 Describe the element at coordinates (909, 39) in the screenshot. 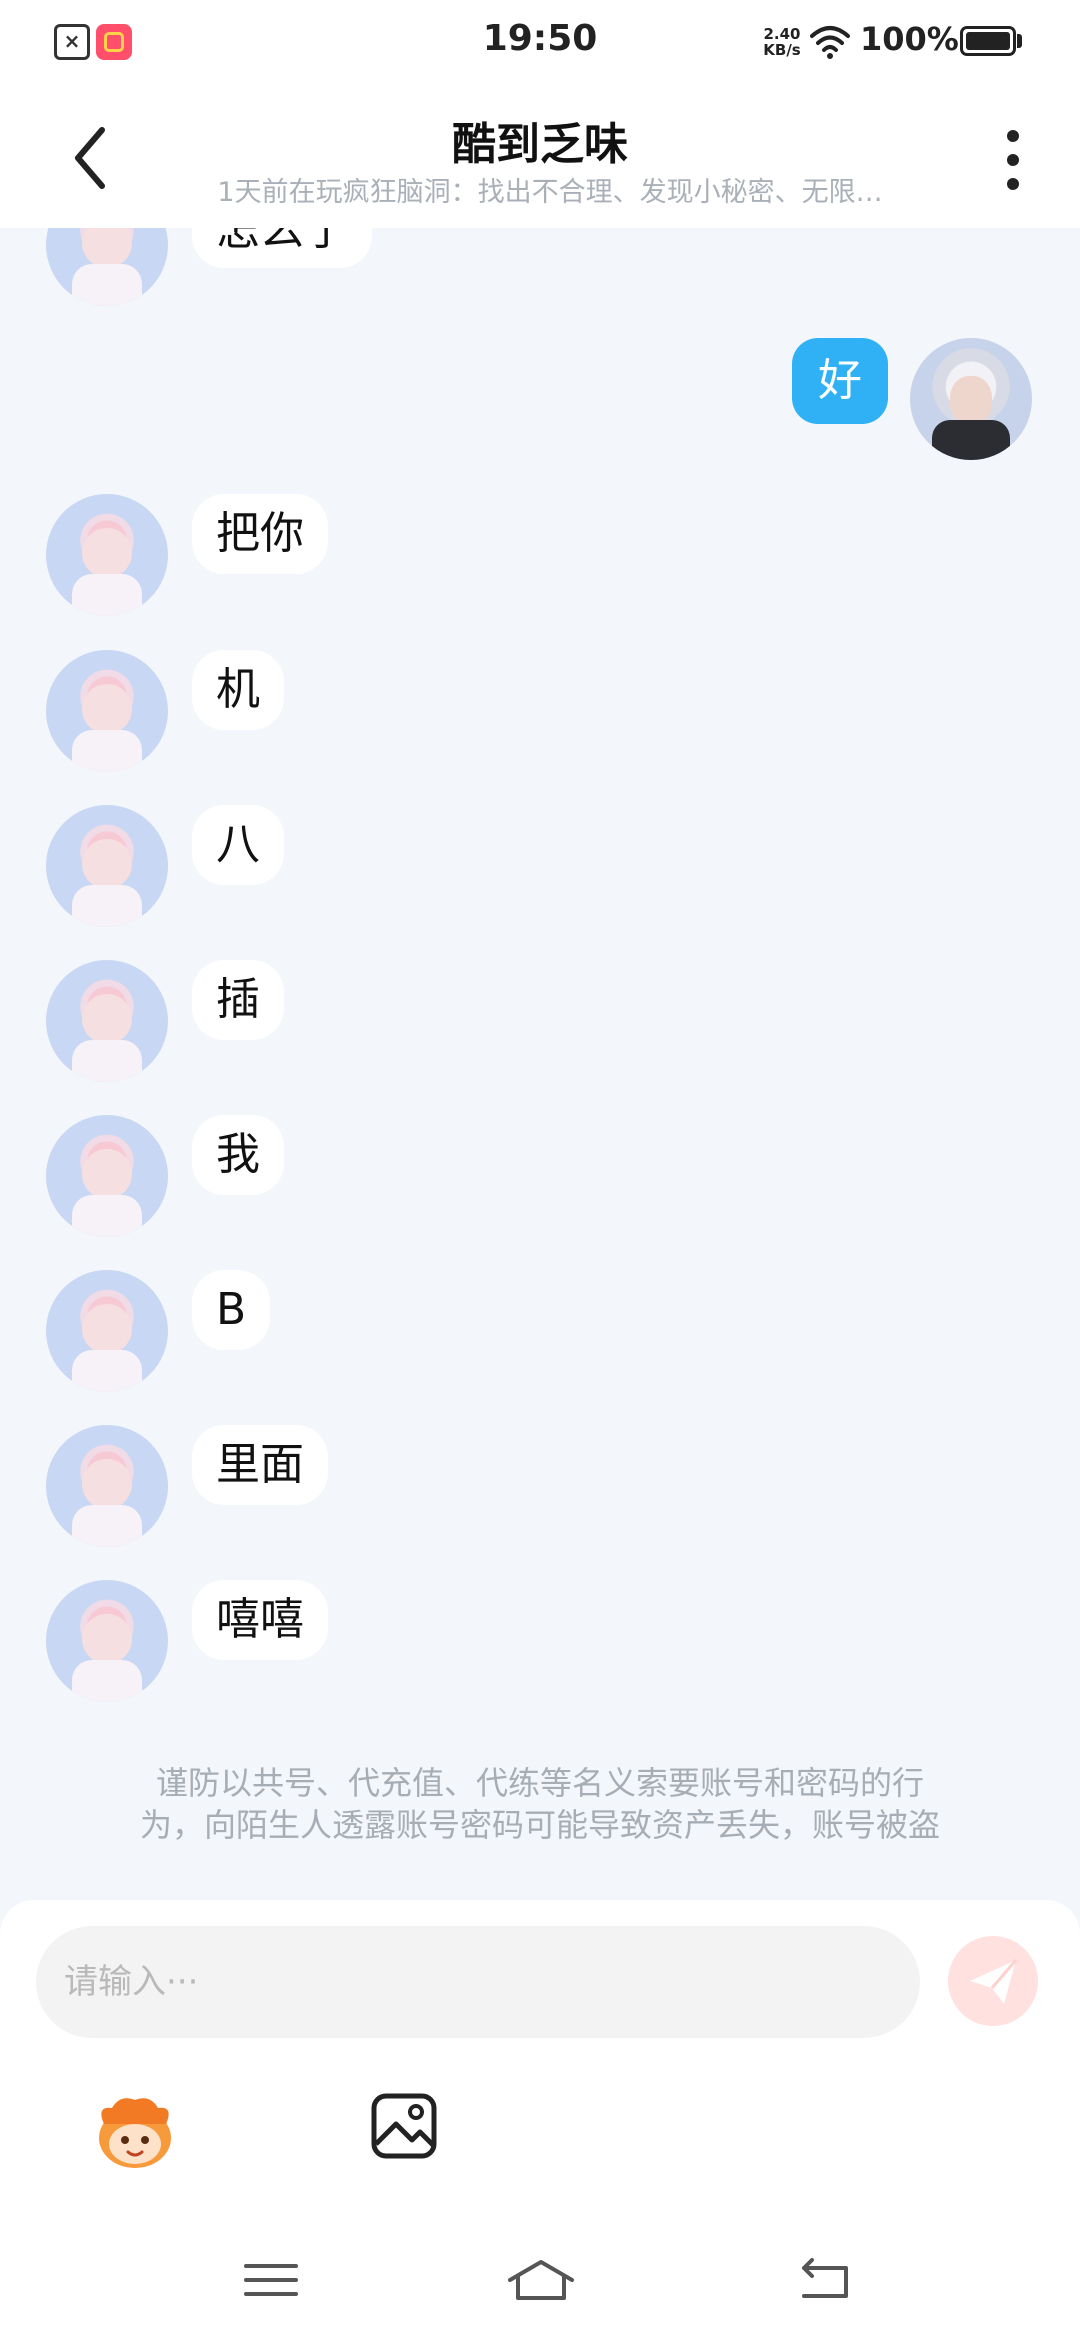

I see `battery-percent: 100%` at that location.